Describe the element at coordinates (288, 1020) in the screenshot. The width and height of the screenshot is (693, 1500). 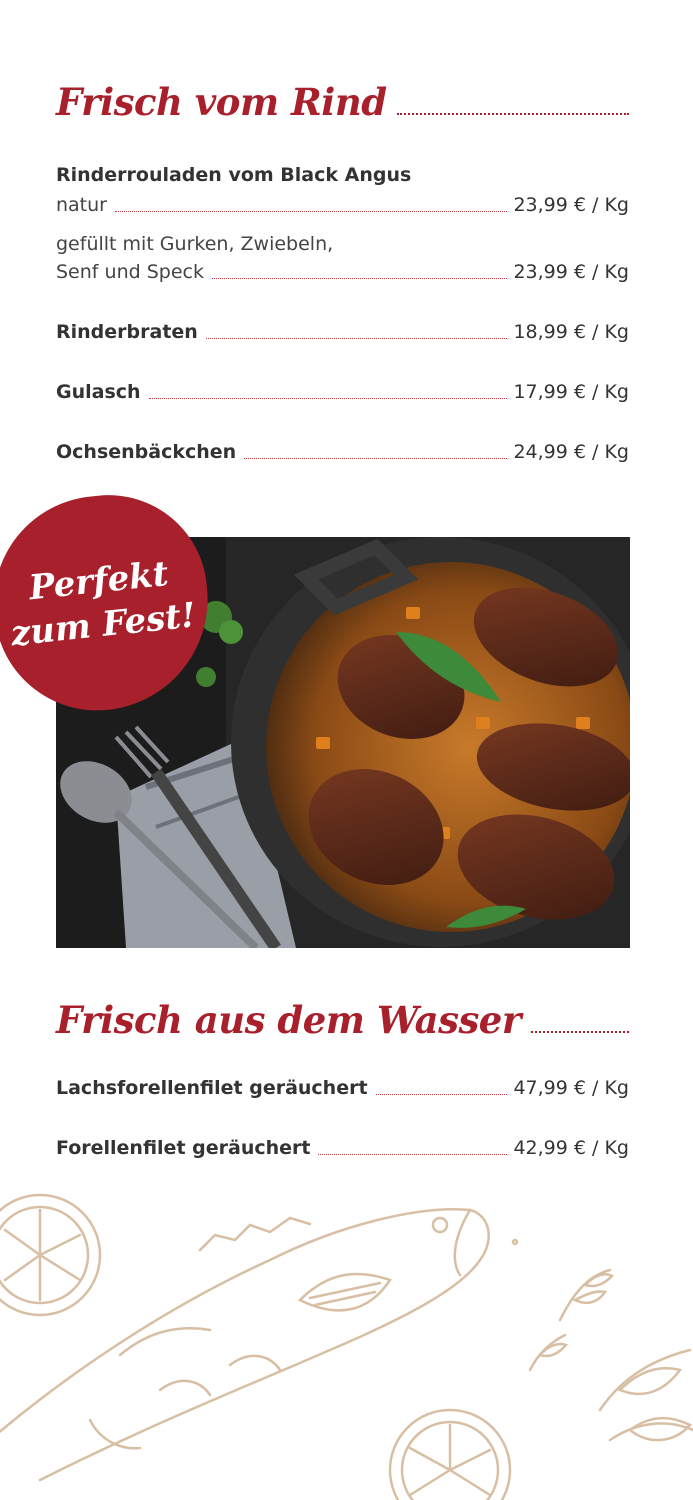
I see `section-title: Frisch aus dem Wasser` at that location.